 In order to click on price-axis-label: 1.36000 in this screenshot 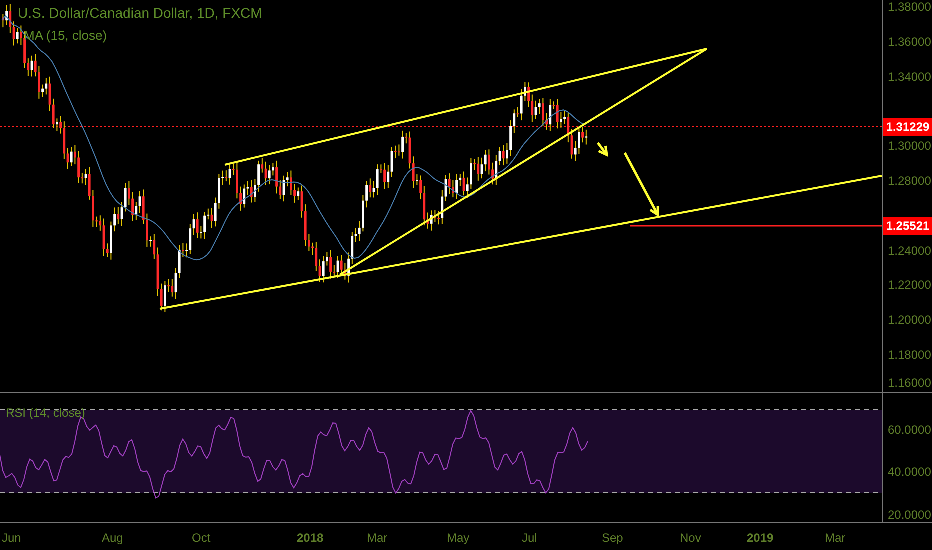, I will do `click(910, 42)`.